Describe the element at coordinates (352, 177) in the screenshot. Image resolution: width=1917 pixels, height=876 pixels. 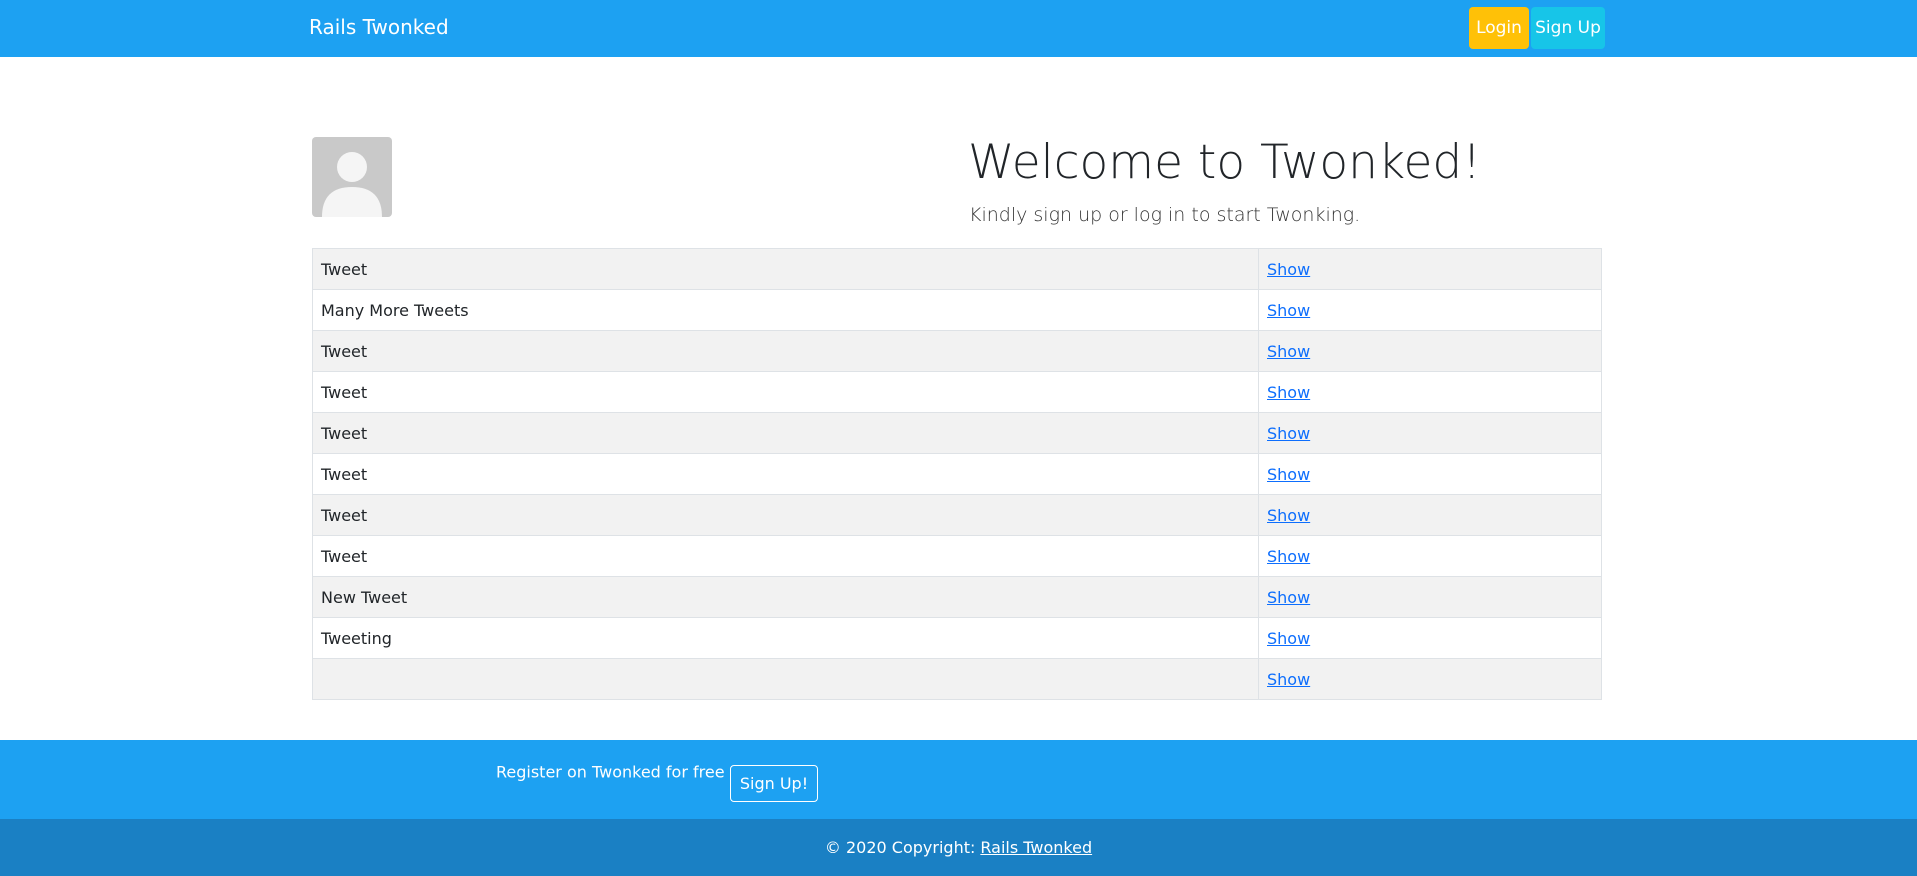
I see `default-user-avatar-icon` at that location.